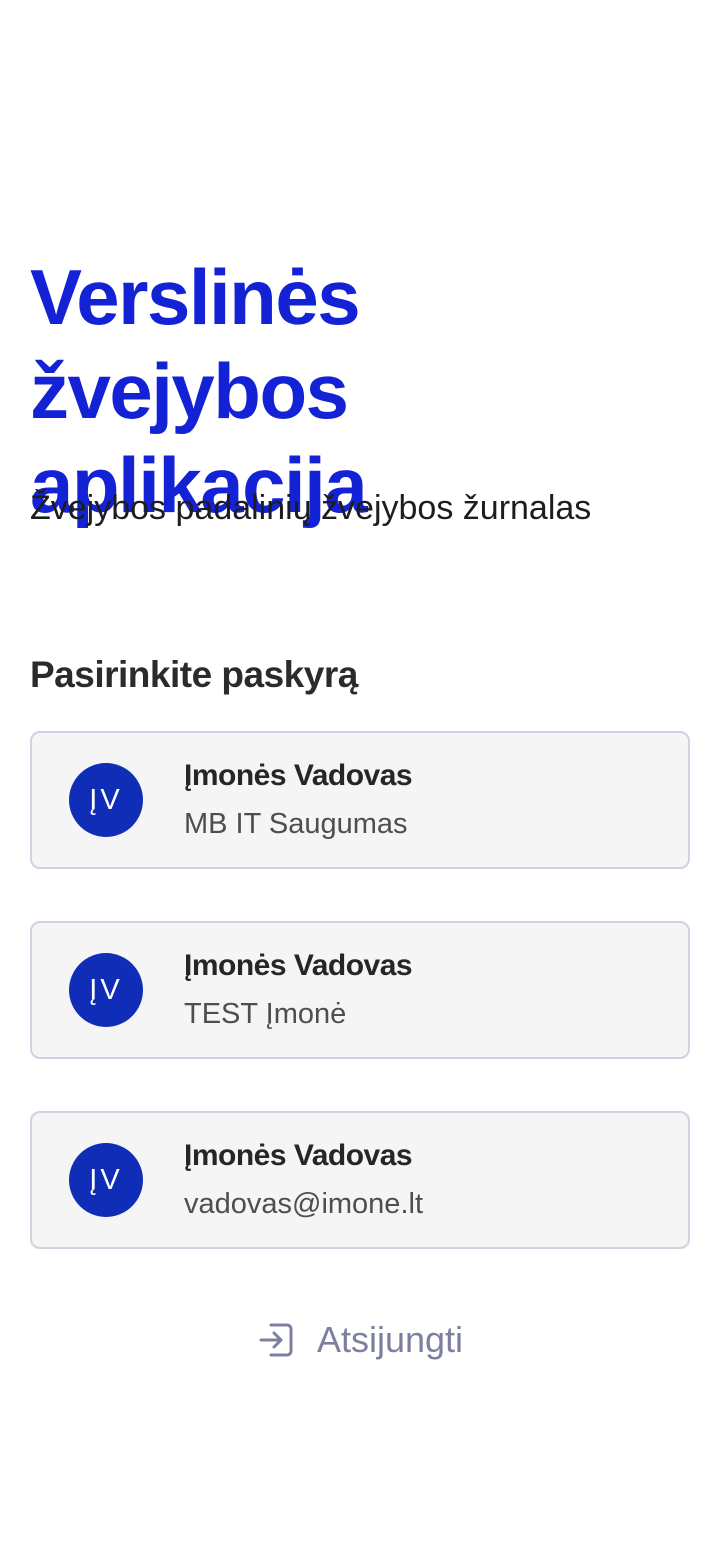 This screenshot has width=720, height=1558. I want to click on account-card: ĮV Įmonės Vadovas vadovas@imone.lt, so click(360, 1180).